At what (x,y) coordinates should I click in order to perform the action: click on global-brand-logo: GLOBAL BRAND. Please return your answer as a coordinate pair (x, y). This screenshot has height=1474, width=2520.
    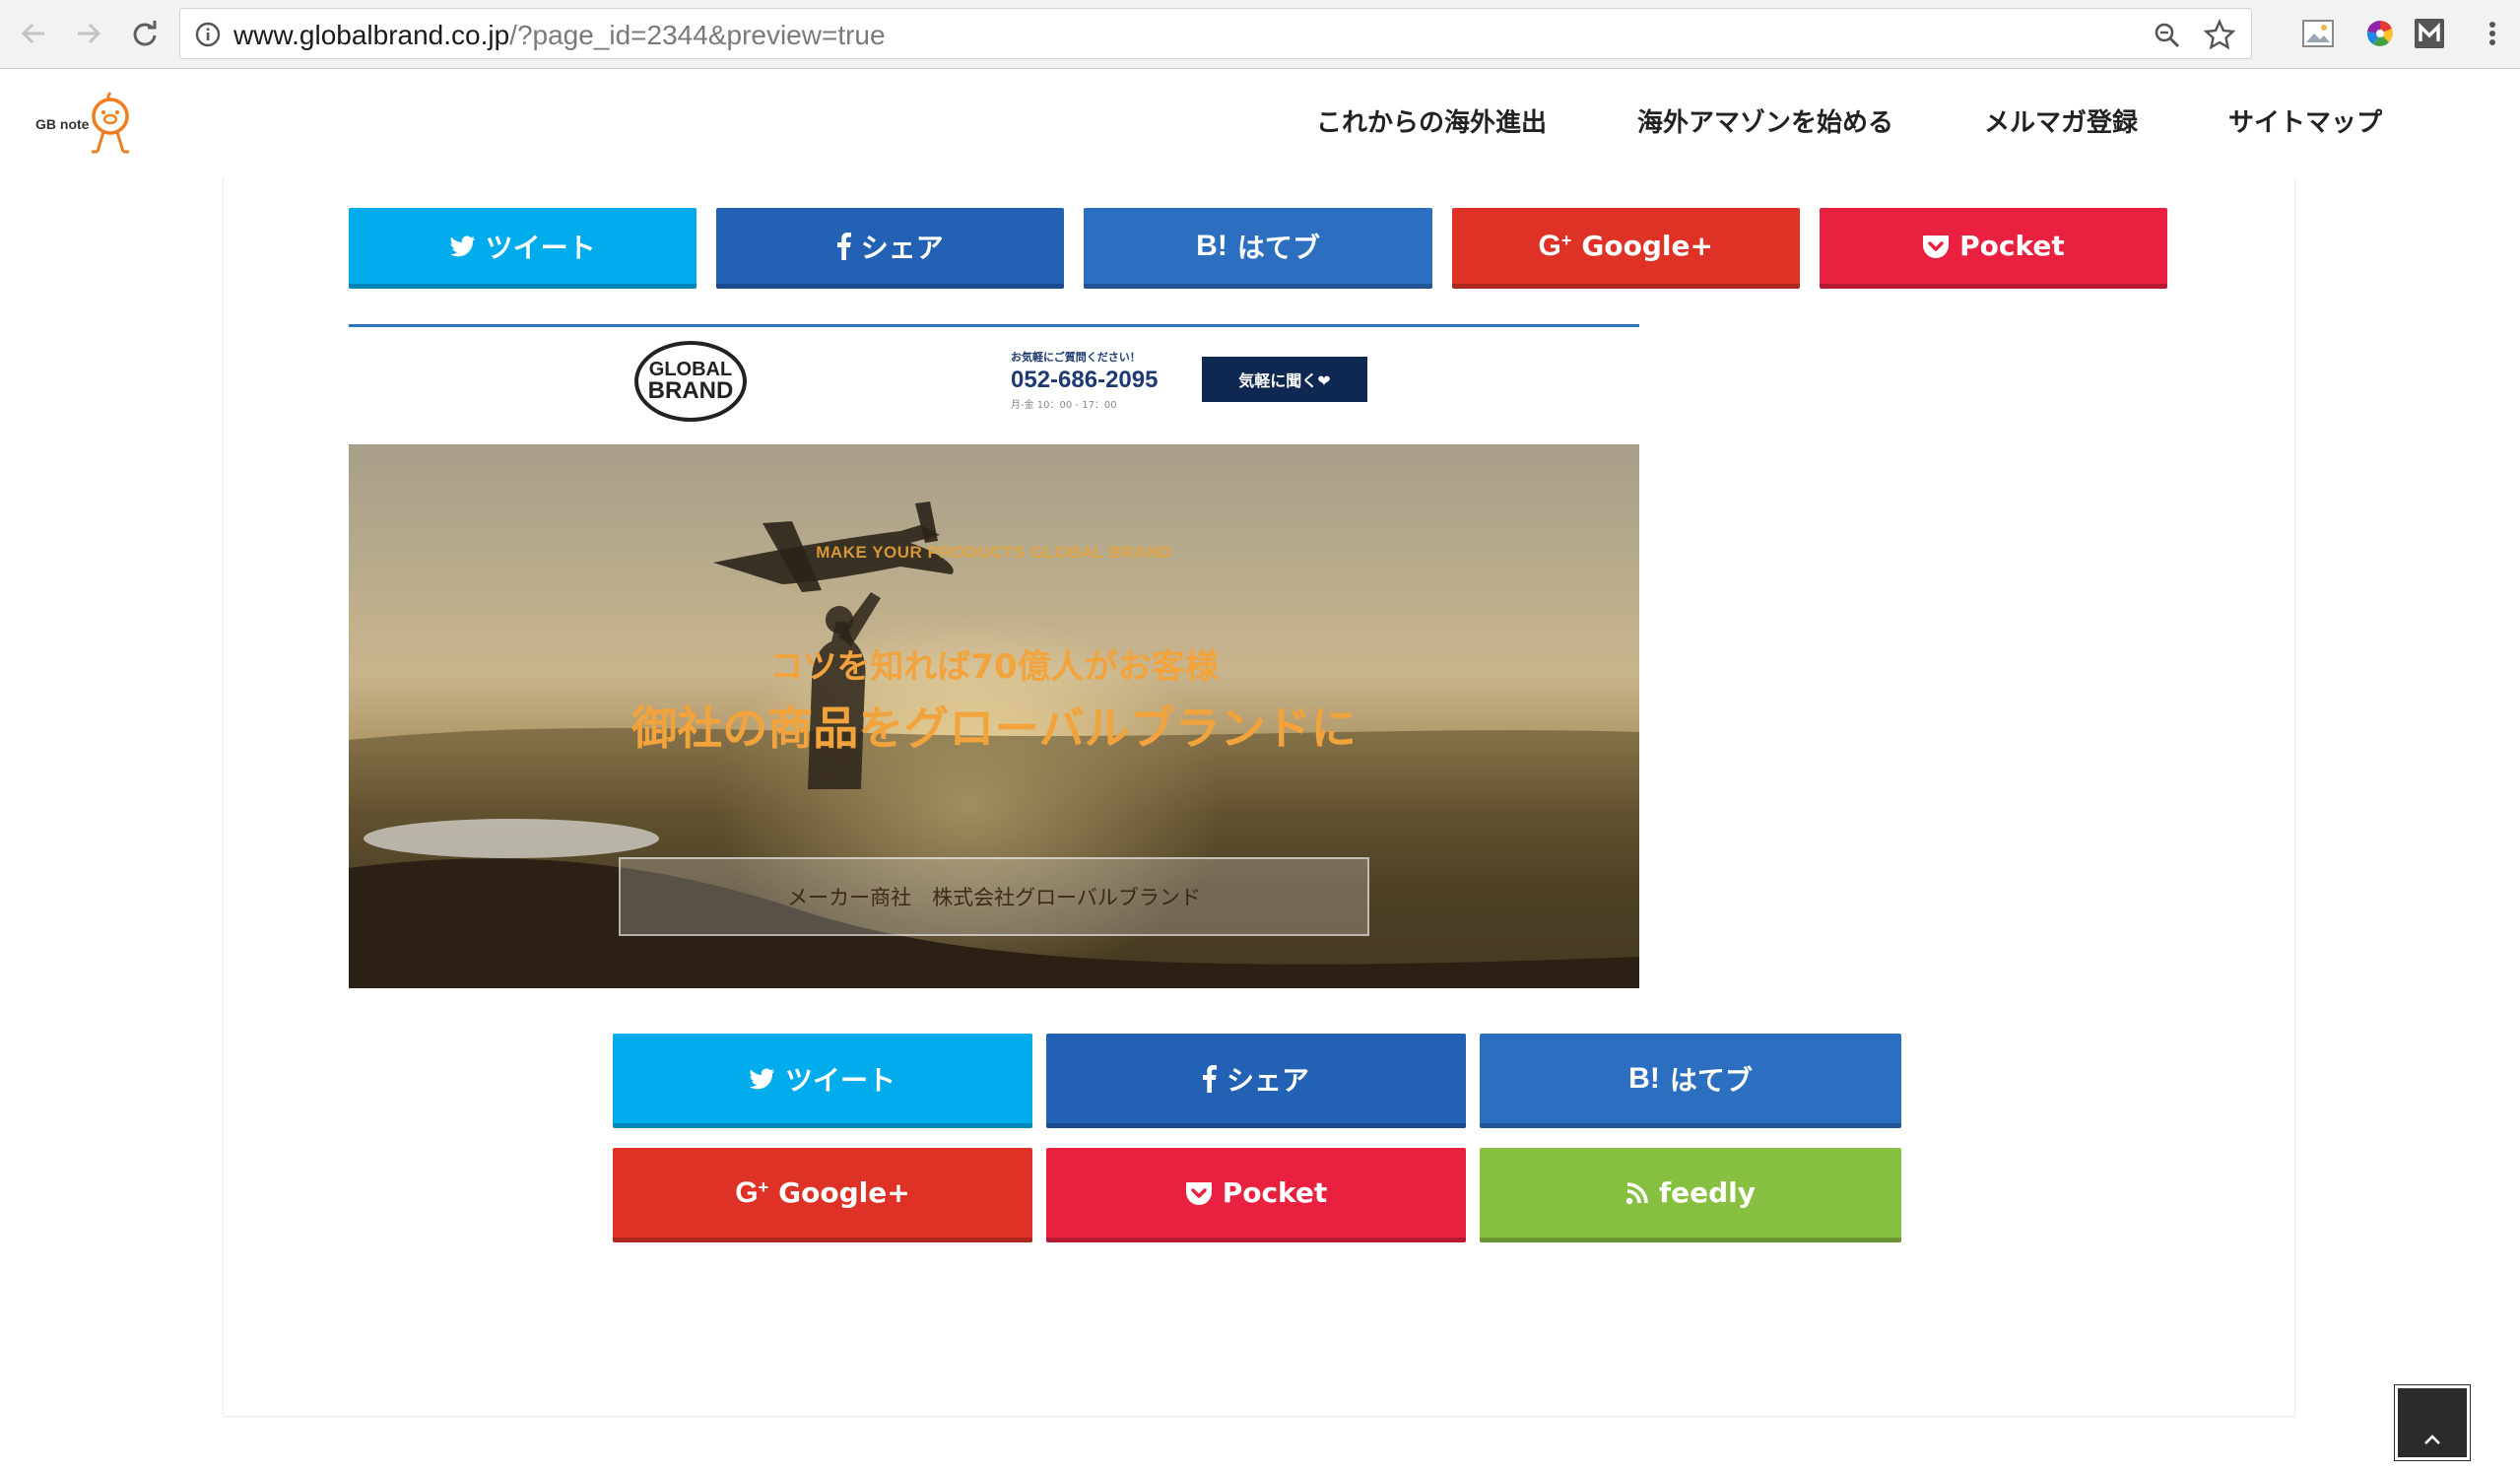
    Looking at the image, I should click on (690, 382).